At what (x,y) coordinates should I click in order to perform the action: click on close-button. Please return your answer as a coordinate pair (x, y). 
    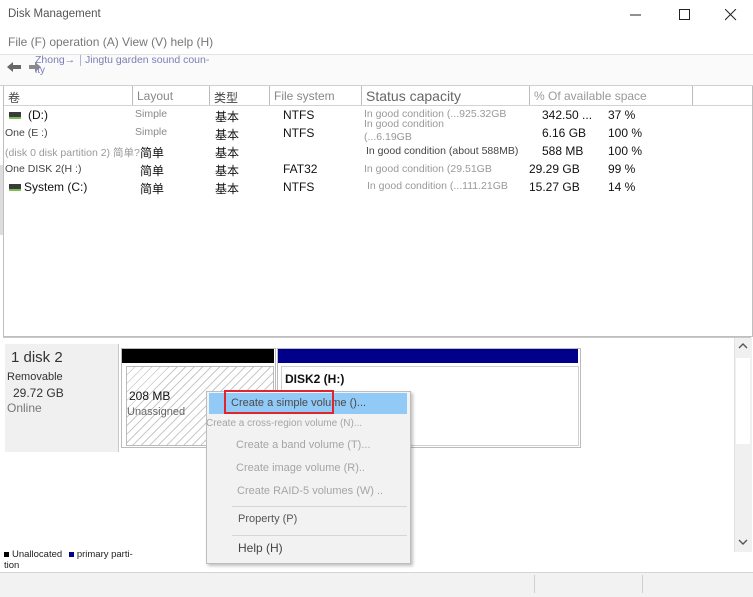
    Looking at the image, I should click on (731, 15).